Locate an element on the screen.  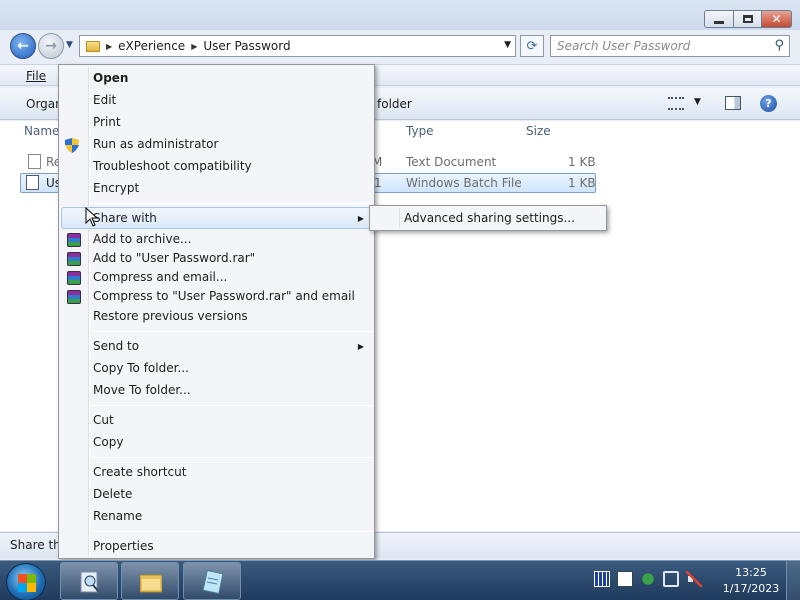
menu-item-encrypt: Encrypt is located at coordinates (116, 188).